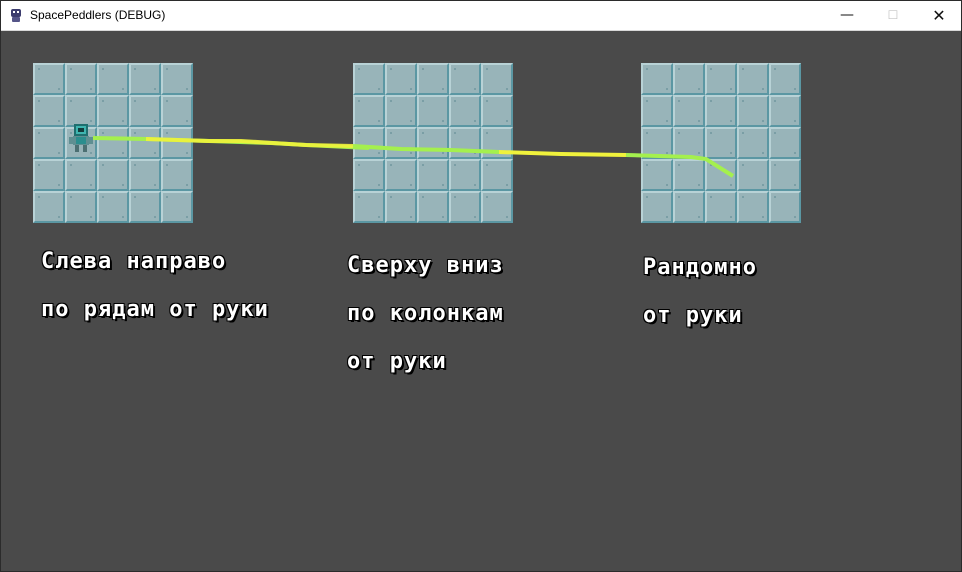 This screenshot has width=962, height=572. I want to click on maximize-button: ☐, so click(893, 15).